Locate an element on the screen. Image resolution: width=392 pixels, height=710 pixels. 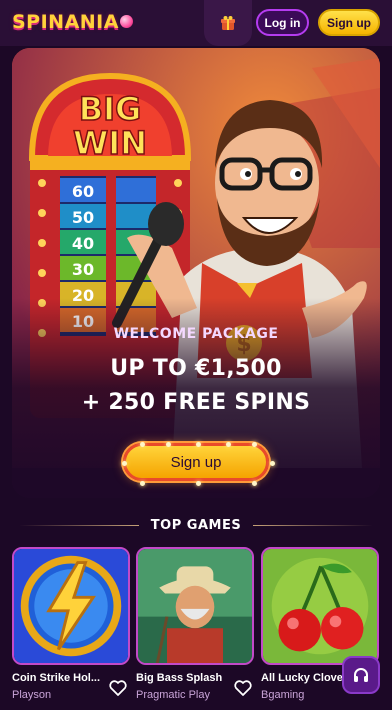
meter-value: 30 is located at coordinates (83, 269).